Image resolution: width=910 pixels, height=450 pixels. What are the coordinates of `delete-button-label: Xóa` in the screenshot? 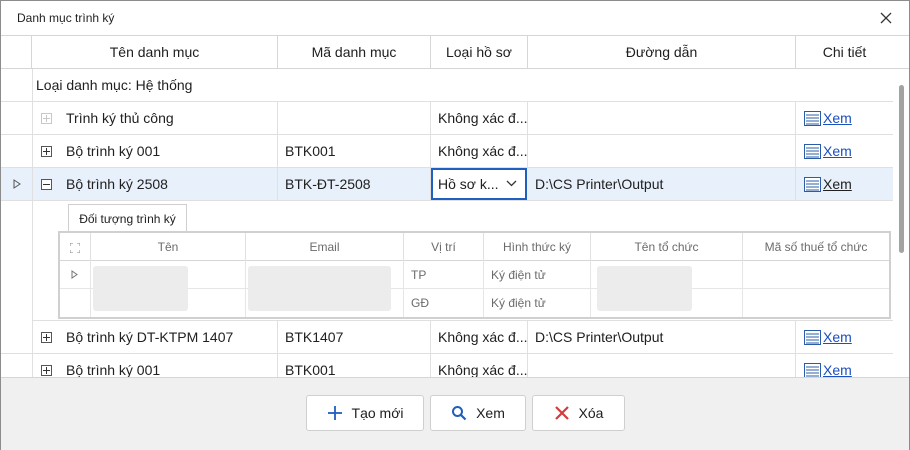 It's located at (591, 413).